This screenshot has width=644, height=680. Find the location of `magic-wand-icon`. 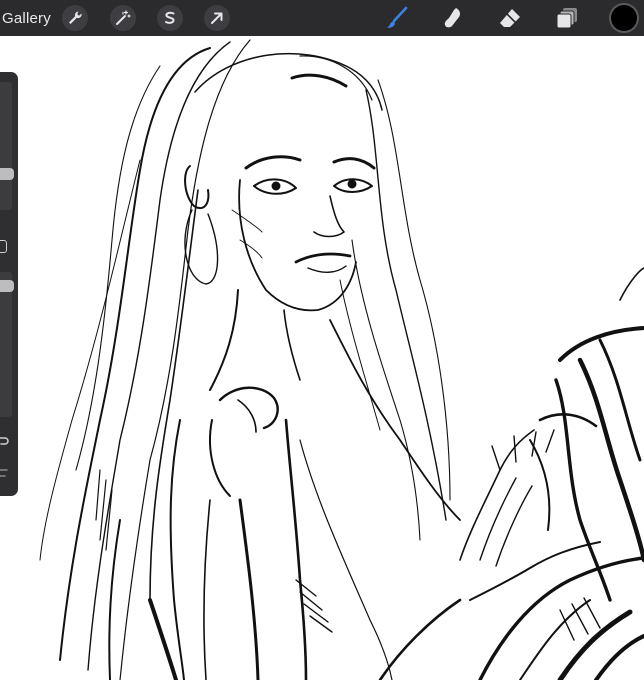

magic-wand-icon is located at coordinates (123, 17).